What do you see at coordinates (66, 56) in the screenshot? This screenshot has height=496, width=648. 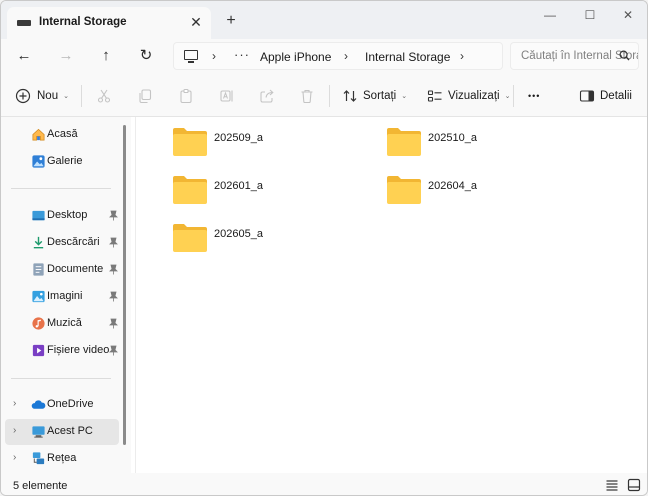 I see `forward-button: →` at bounding box center [66, 56].